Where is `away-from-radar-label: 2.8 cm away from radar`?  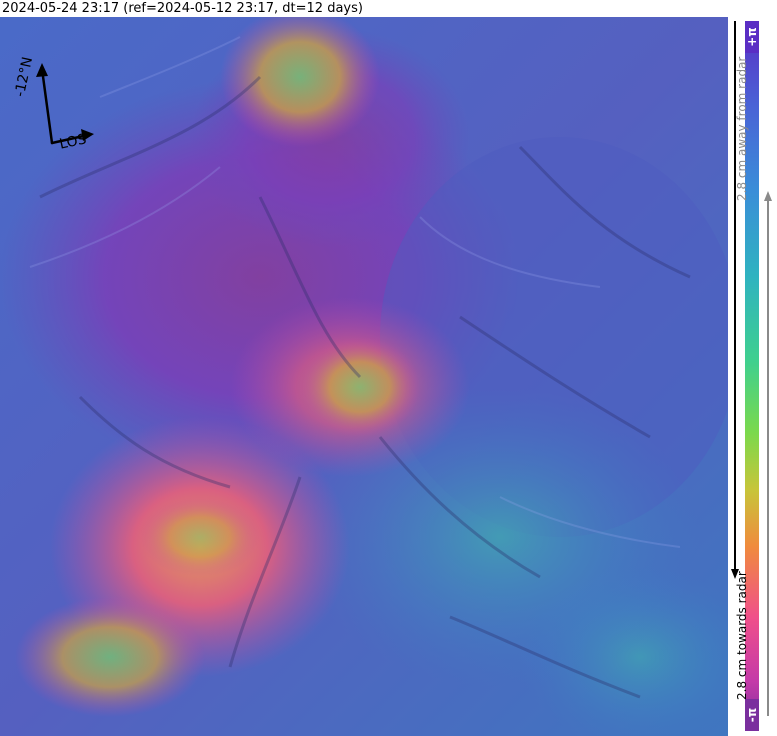 away-from-radar-label: 2.8 cm away from radar is located at coordinates (742, 128).